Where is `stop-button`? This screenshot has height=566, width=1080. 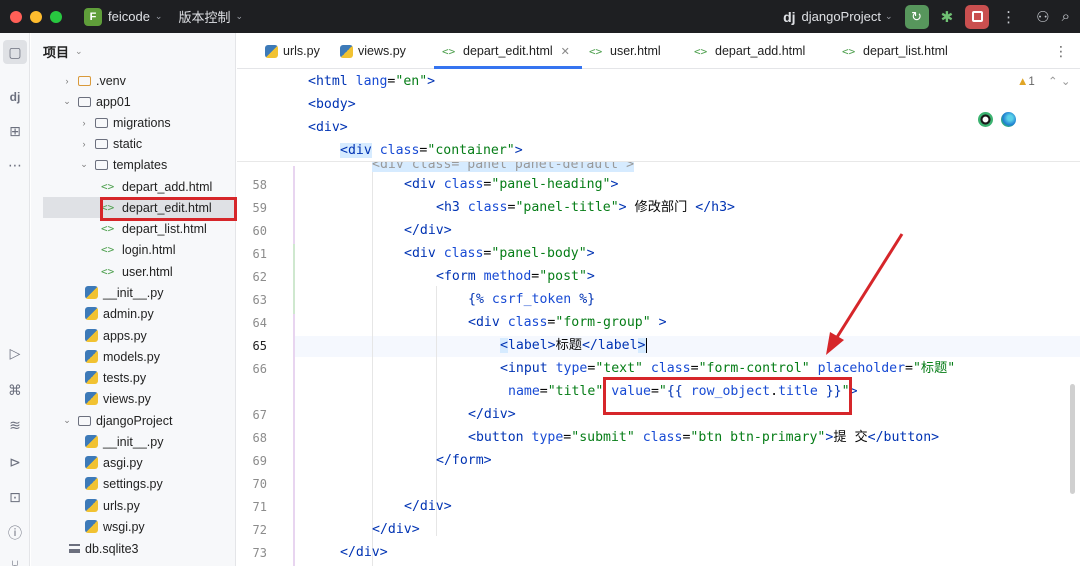
stop-button is located at coordinates (977, 16).